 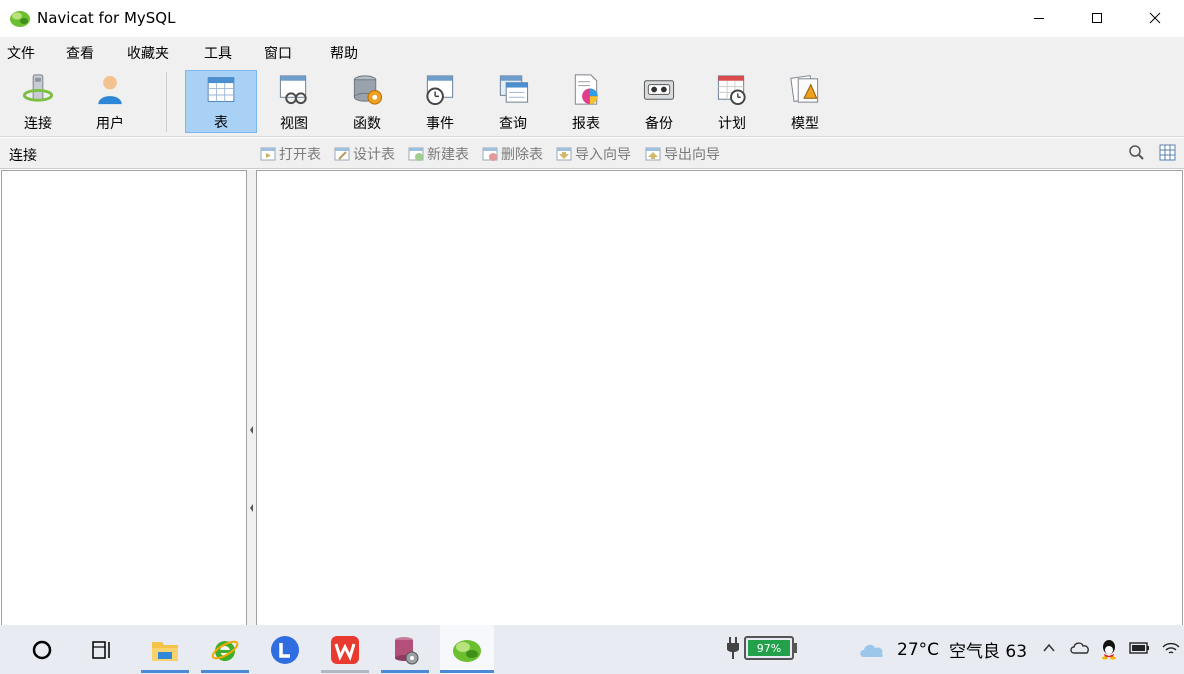 I want to click on toolbar-connection-button: 连接, so click(x=38, y=101).